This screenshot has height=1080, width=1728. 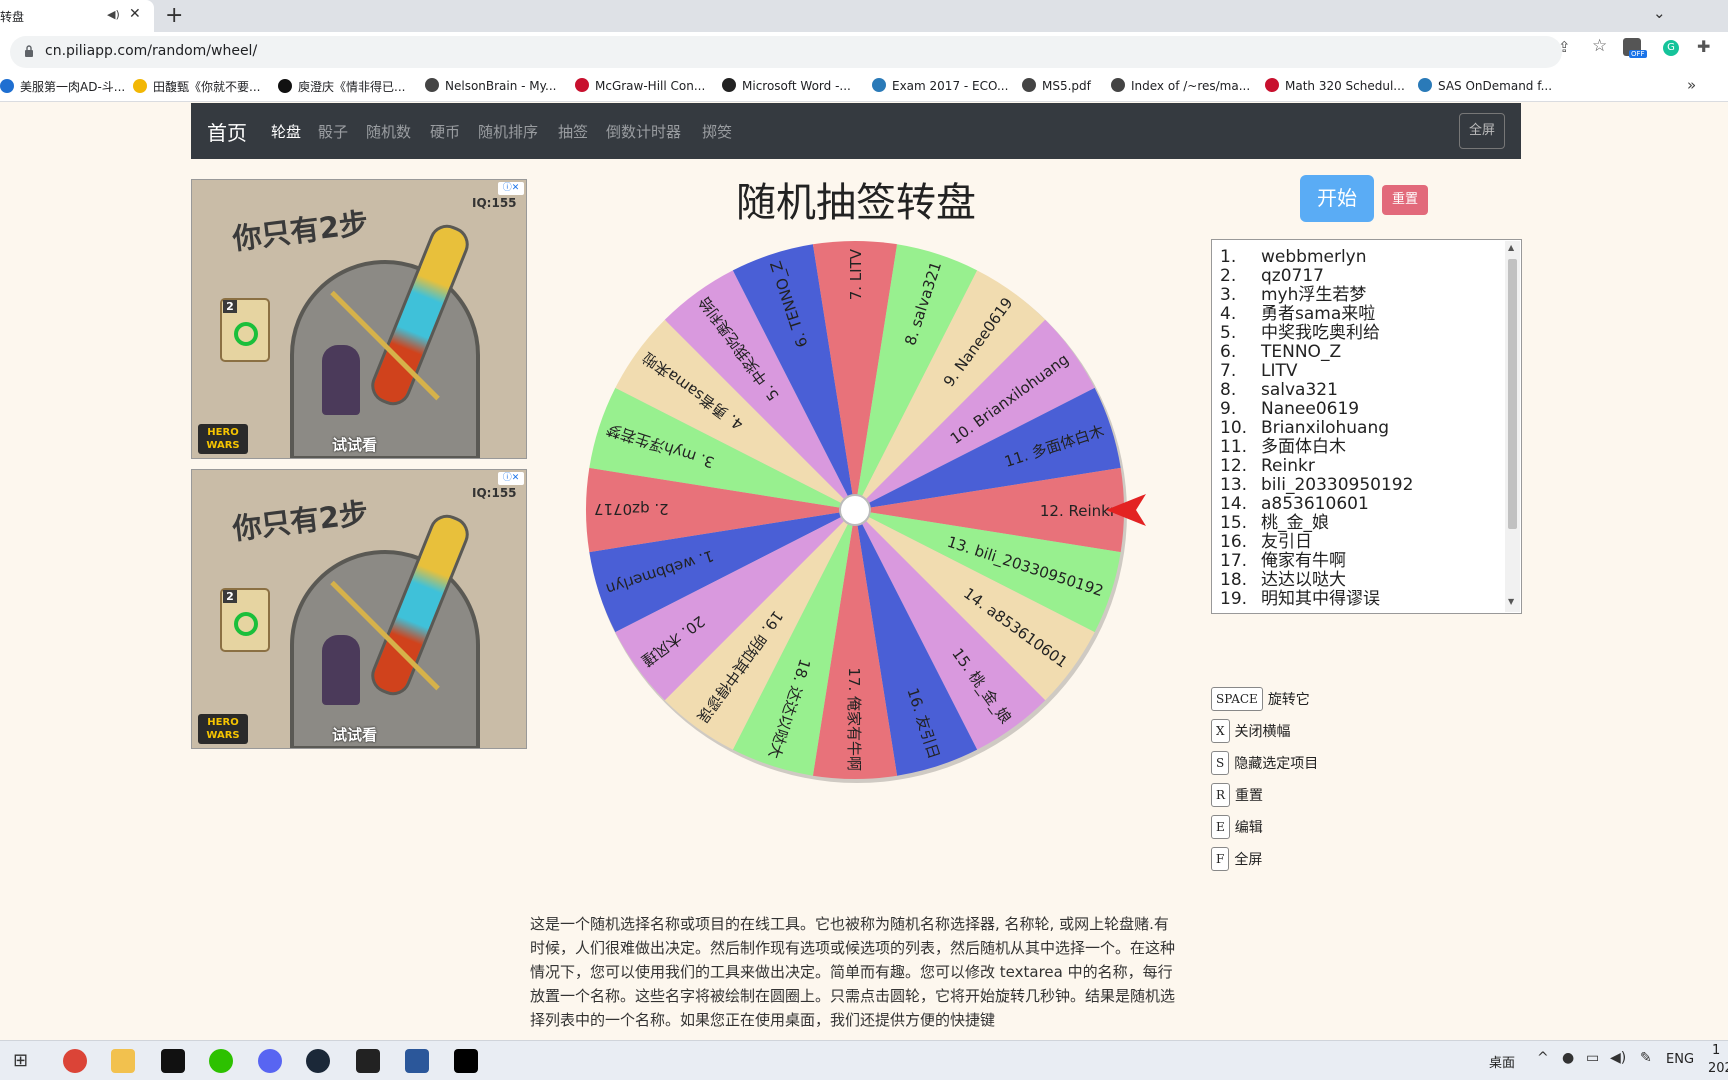 I want to click on nav-moon-blocks: 掷筊, so click(x=717, y=131).